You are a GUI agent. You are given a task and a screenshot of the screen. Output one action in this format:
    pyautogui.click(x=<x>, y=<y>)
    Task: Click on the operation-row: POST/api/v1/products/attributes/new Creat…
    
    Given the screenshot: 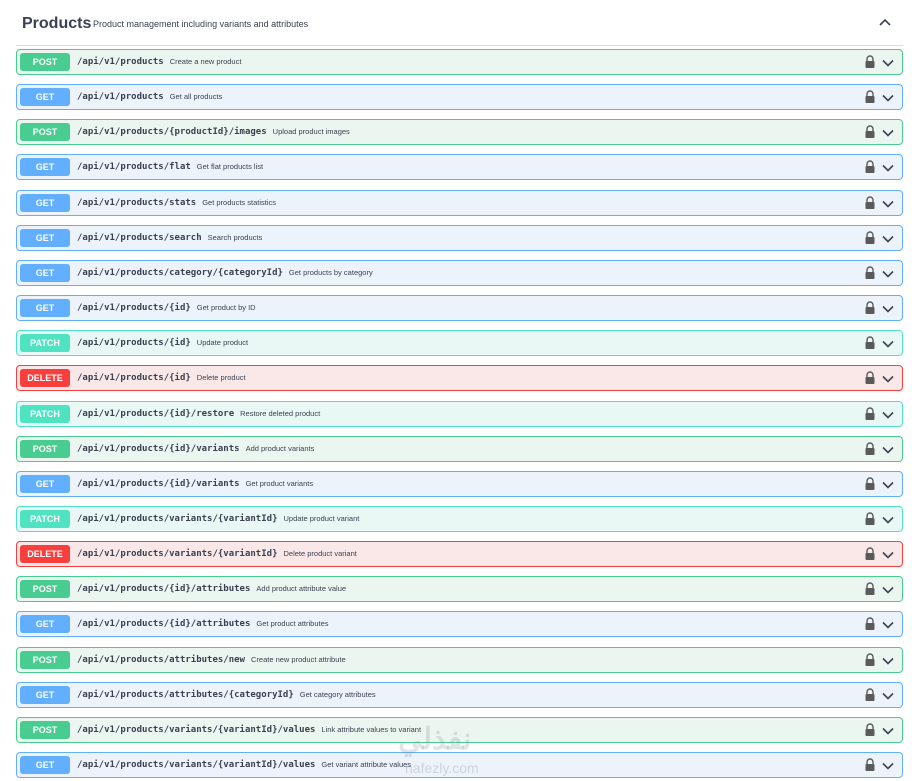 What is the action you would take?
    pyautogui.click(x=459, y=660)
    